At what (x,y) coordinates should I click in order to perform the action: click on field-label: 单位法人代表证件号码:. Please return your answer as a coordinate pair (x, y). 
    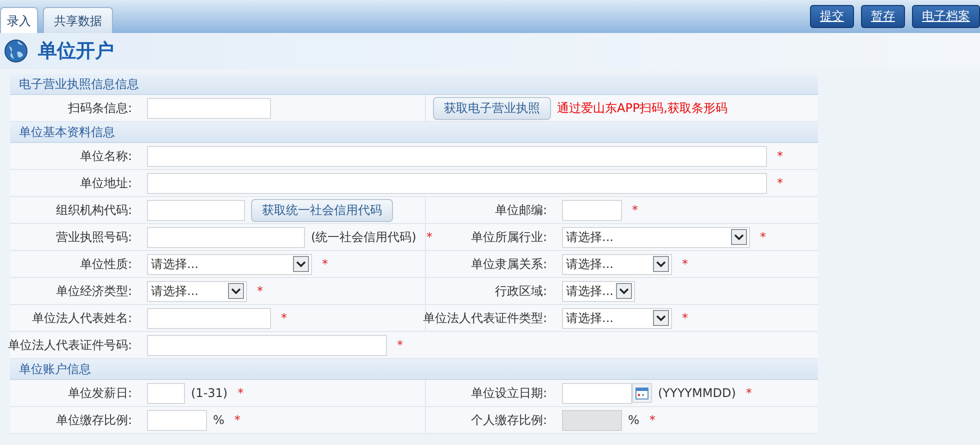
    Looking at the image, I should click on (70, 345).